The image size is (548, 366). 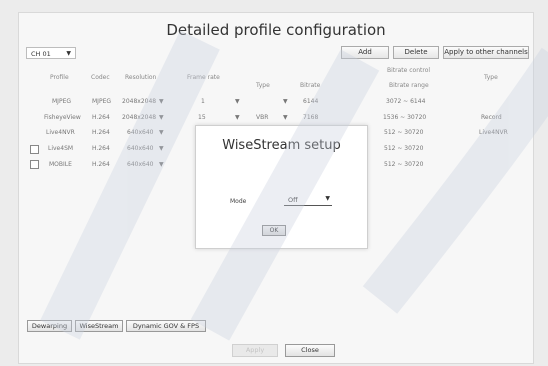 I want to click on row-tag: Record, so click(x=491, y=117).